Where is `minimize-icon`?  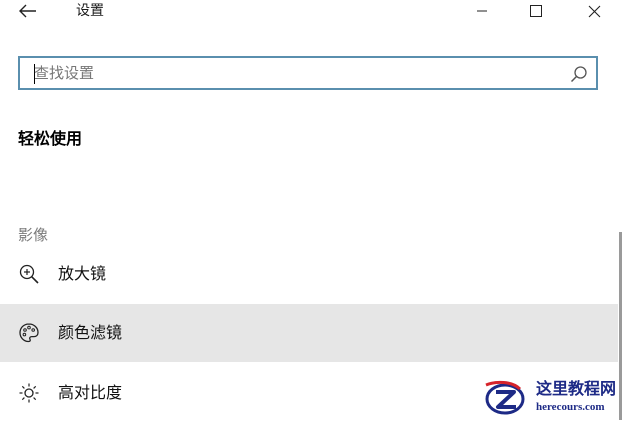
minimize-icon is located at coordinates (482, 11).